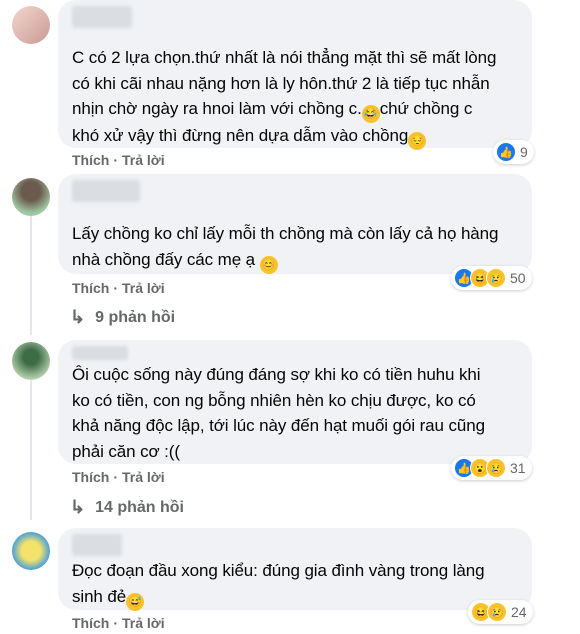 This screenshot has height=634, width=580. Describe the element at coordinates (417, 141) in the screenshot. I see `pensive-emoji-icon: 😔` at that location.